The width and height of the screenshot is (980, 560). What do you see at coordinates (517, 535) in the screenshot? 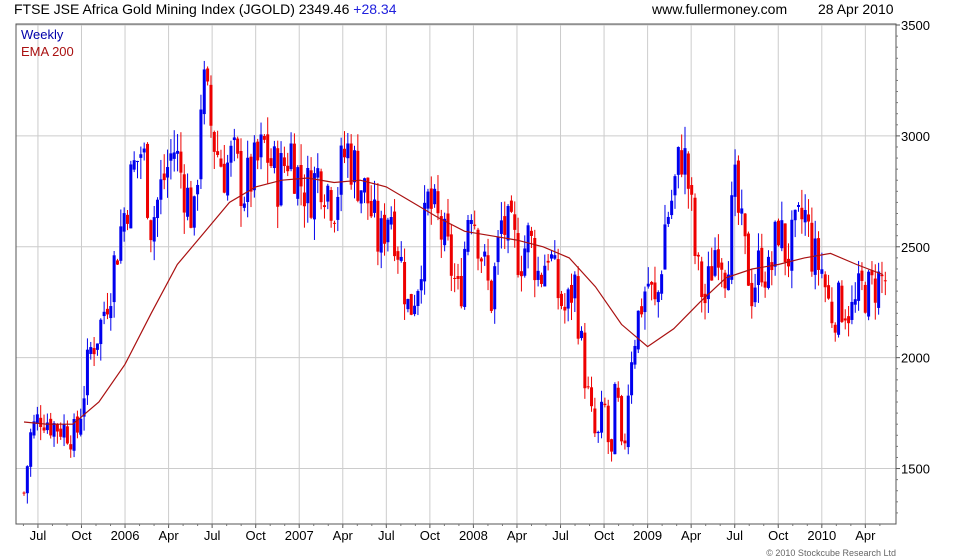
I see `x-tick-label: Apr` at bounding box center [517, 535].